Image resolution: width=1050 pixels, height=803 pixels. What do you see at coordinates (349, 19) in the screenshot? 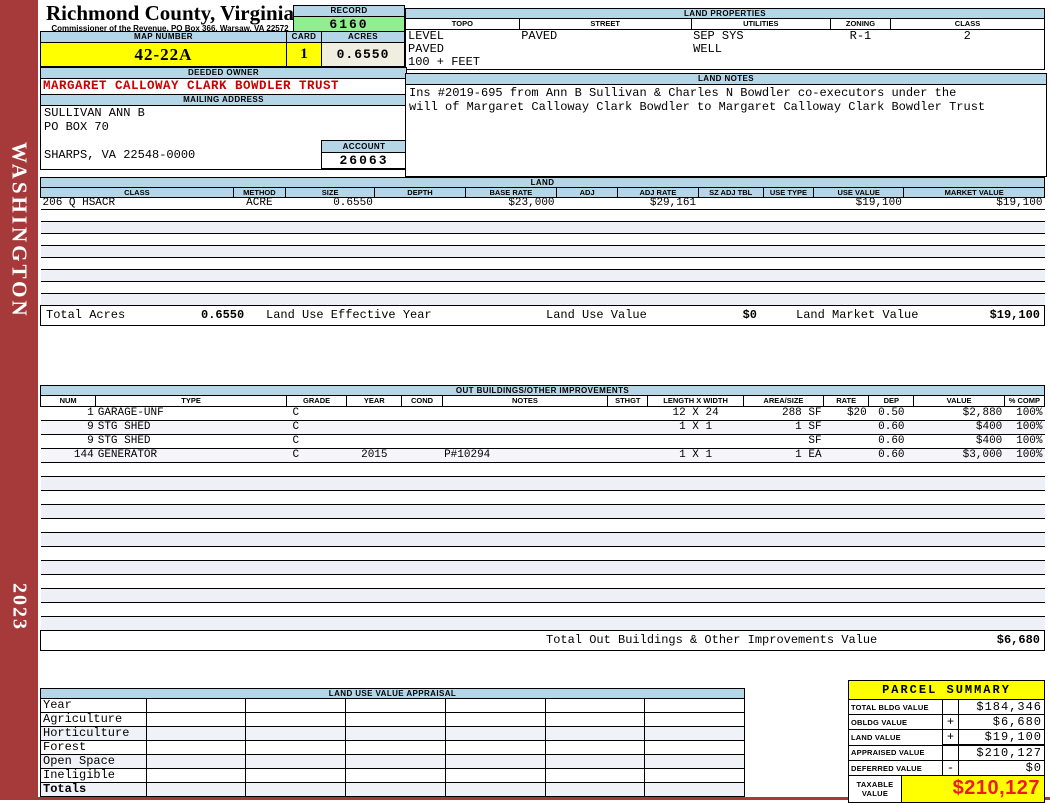
I see `record-box: RECORD 6160` at bounding box center [349, 19].